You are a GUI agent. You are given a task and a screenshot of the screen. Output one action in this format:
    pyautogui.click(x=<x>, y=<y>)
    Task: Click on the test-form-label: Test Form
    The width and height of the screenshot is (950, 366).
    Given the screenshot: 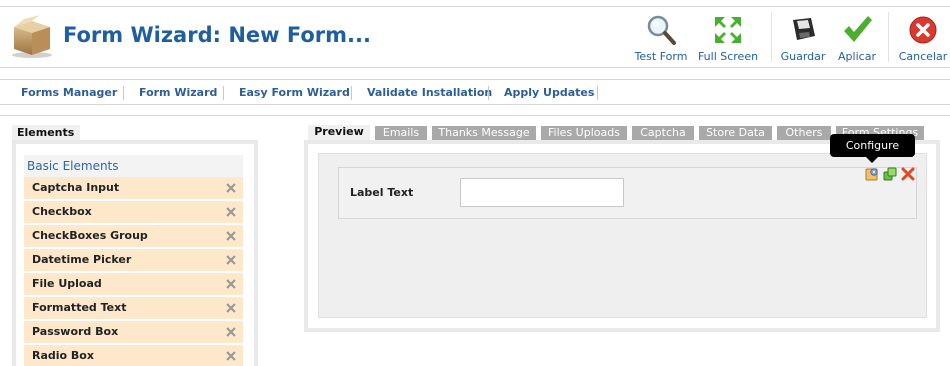 What is the action you would take?
    pyautogui.click(x=661, y=56)
    